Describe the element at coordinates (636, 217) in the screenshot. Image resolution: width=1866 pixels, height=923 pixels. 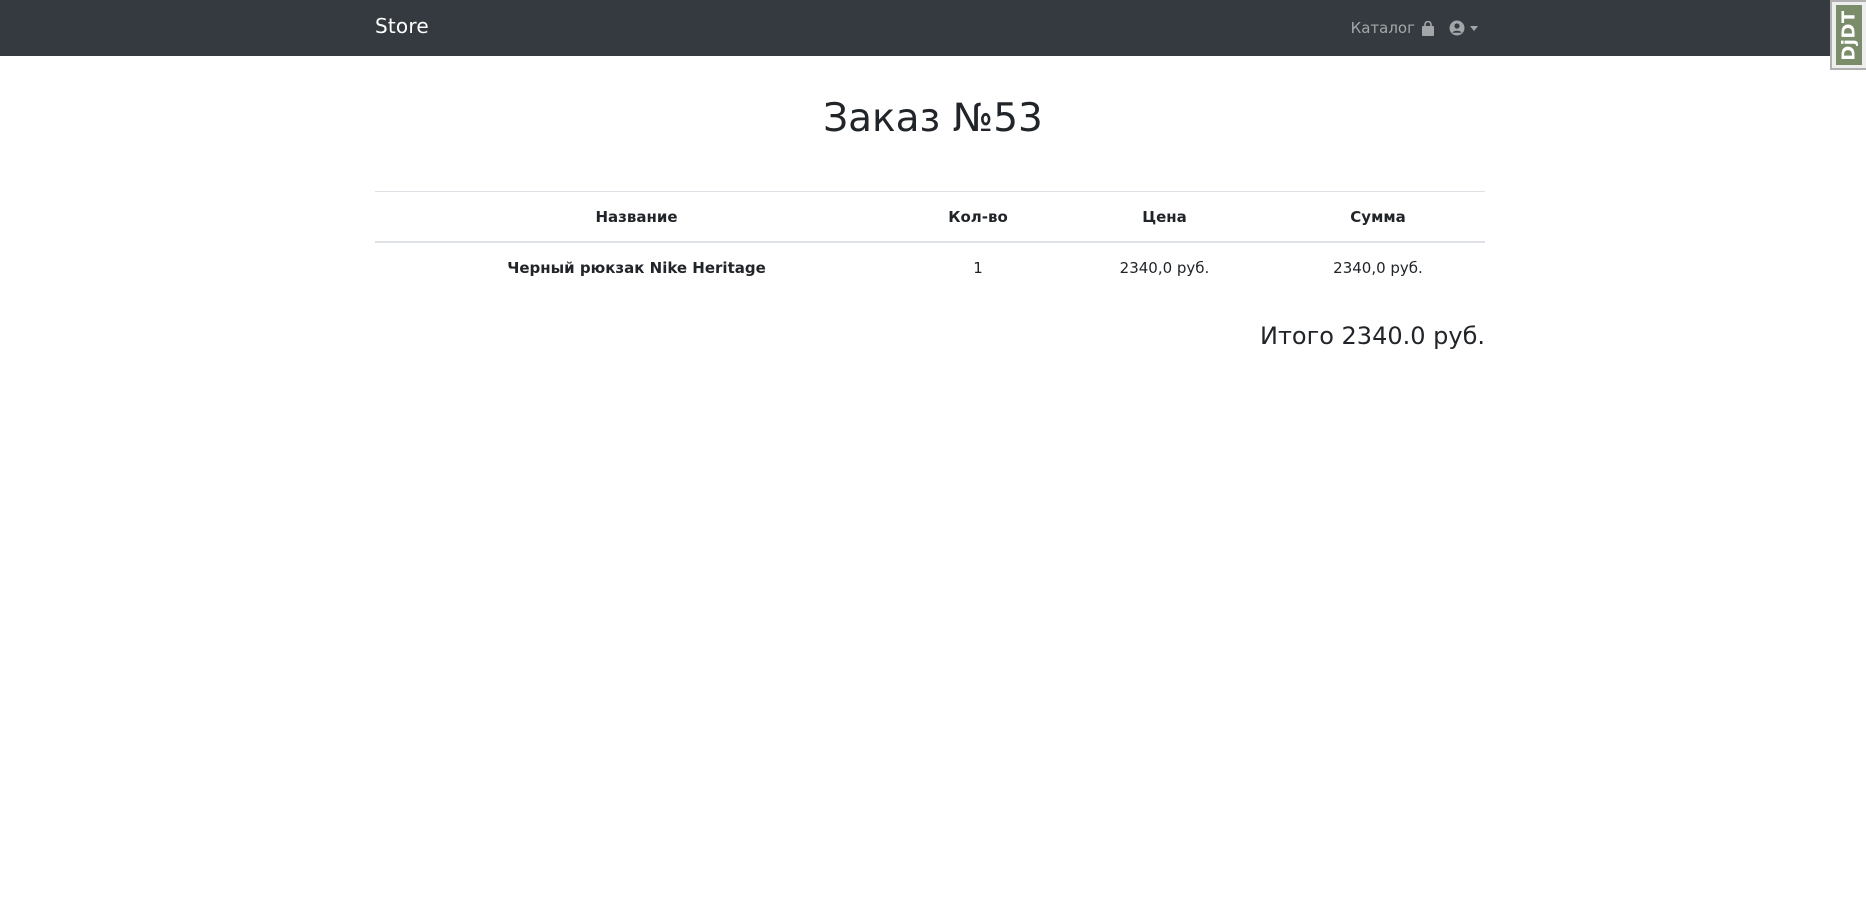
I see `column-header-name: Название` at that location.